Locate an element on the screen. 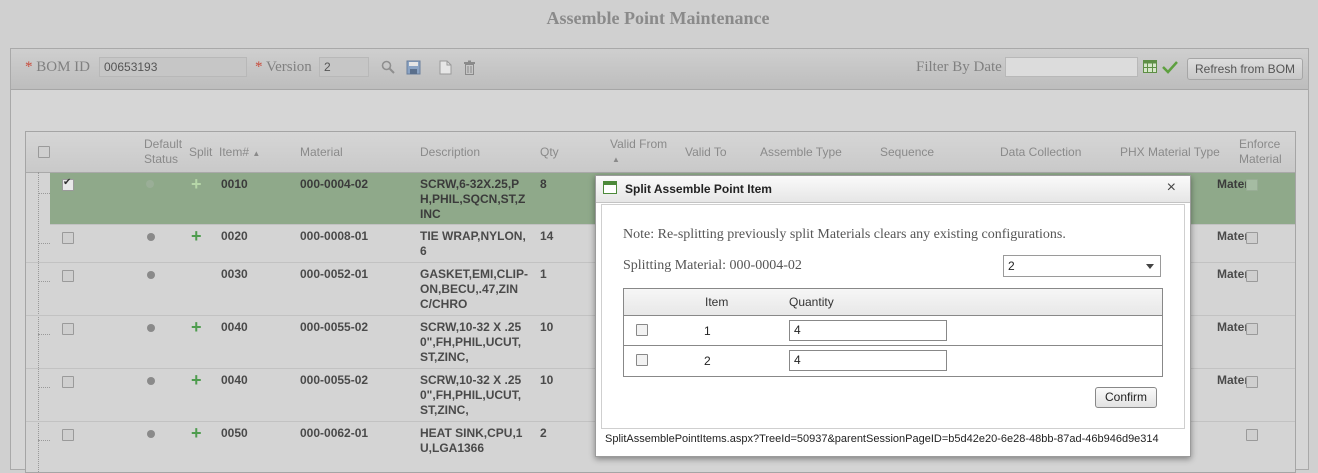  select-all-checkbox is located at coordinates (44, 152).